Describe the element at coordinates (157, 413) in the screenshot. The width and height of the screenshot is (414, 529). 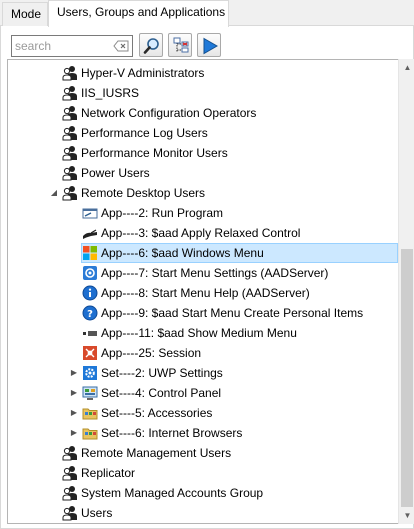
I see `tree-item-label: Set----5: Accessories` at that location.